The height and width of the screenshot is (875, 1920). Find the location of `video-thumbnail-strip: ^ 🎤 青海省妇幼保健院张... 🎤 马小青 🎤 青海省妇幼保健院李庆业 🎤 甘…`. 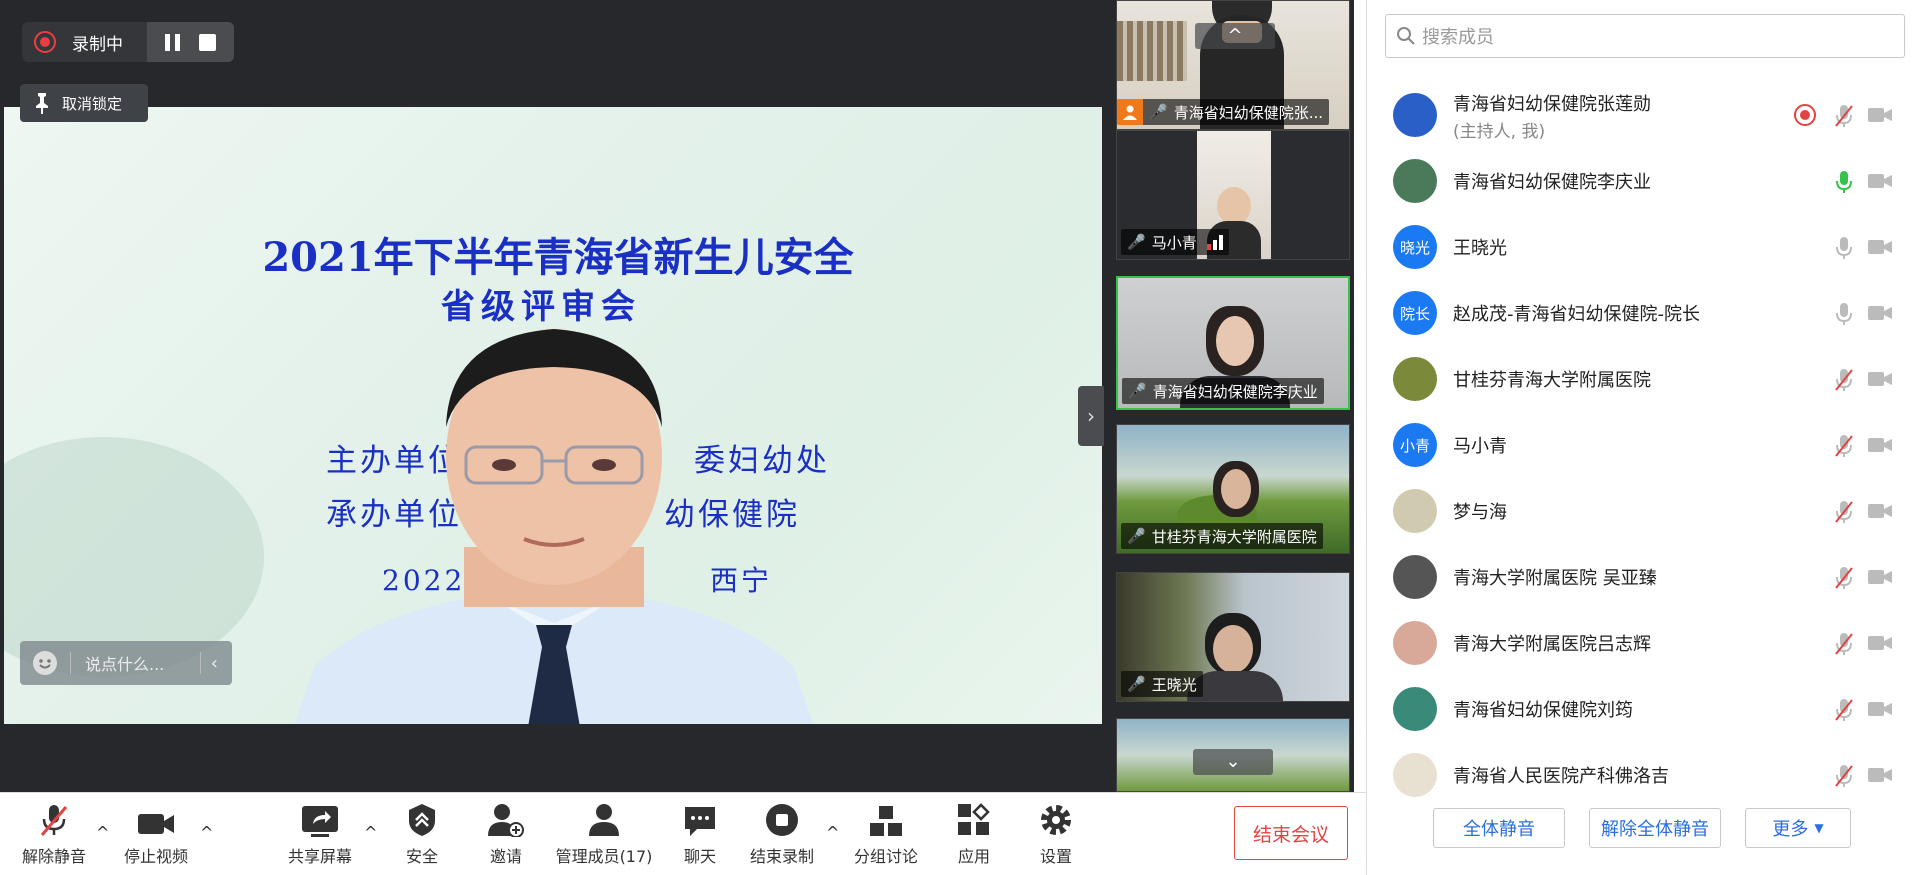

video-thumbnail-strip: ^ 🎤 青海省妇幼保健院张... 🎤 马小青 🎤 青海省妇幼保健院李庆业 🎤 甘… is located at coordinates (1235, 396).